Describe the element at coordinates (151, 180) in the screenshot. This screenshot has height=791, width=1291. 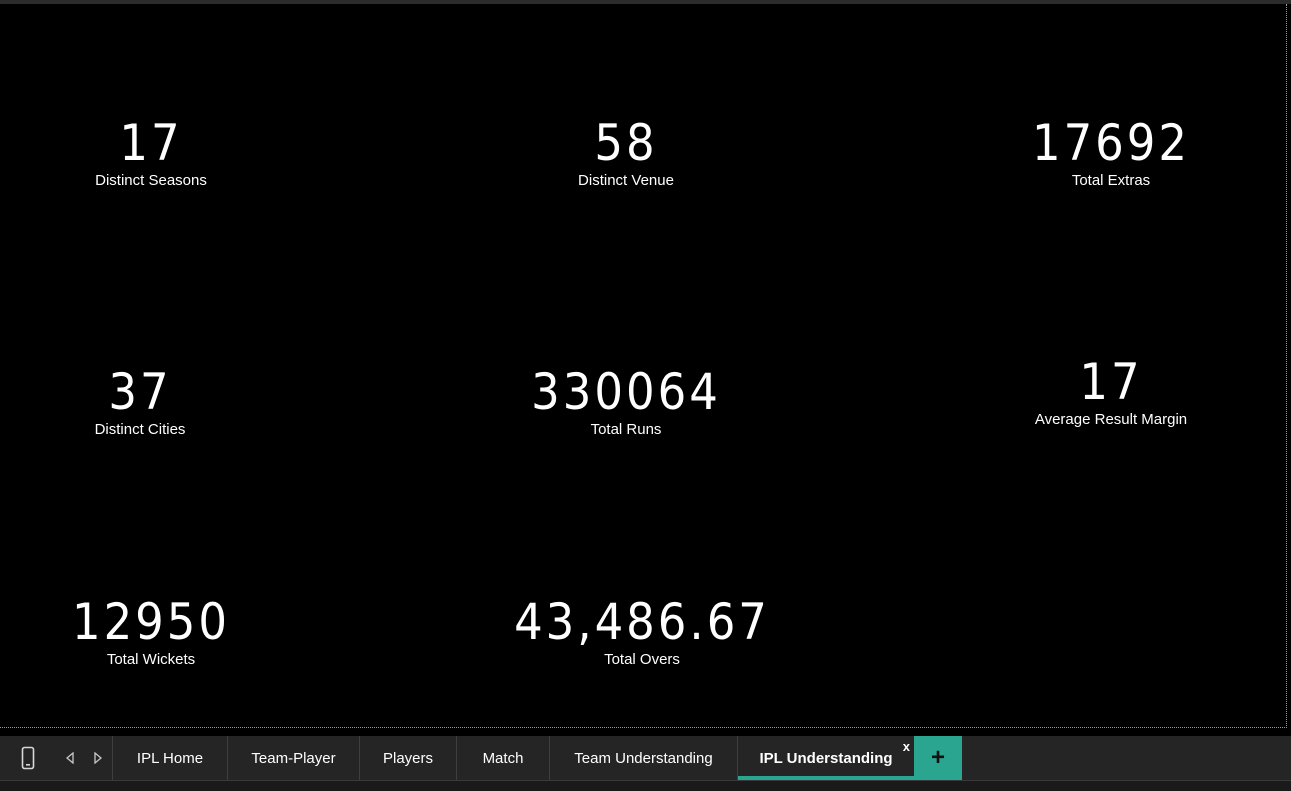
I see `card-label: Distinct Seasons` at that location.